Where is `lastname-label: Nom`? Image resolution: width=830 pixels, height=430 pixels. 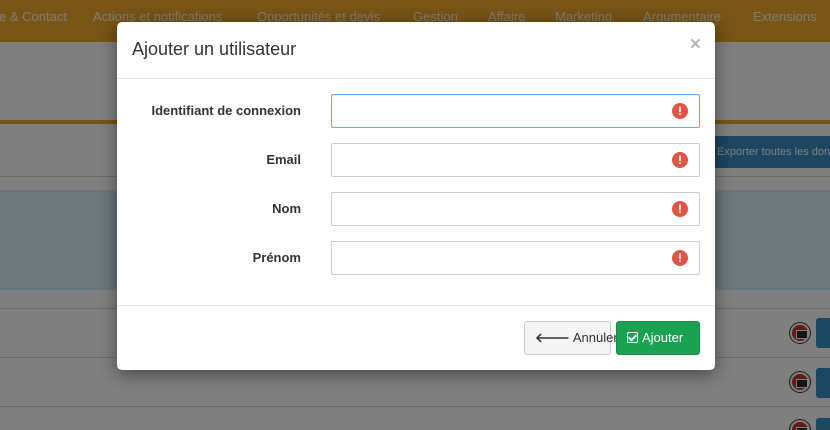
lastname-label: Nom is located at coordinates (286, 208).